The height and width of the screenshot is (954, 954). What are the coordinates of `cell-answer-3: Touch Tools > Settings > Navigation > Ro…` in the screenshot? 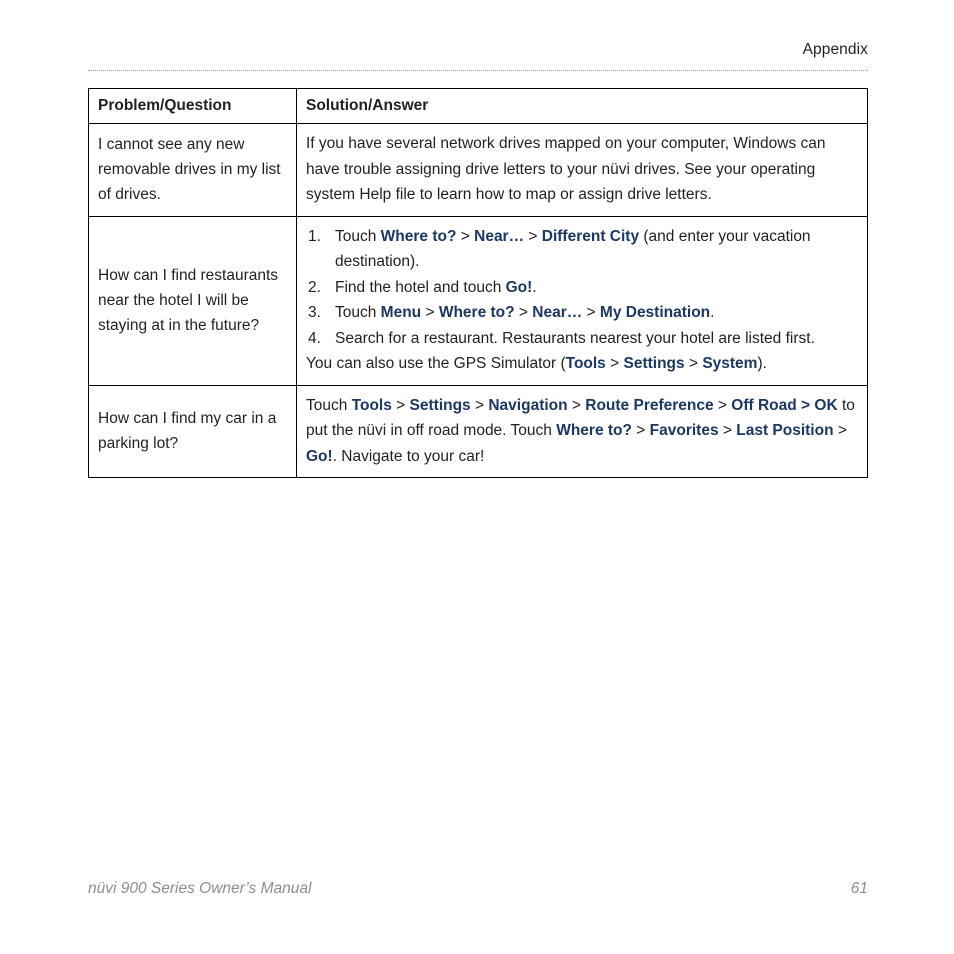 It's located at (582, 431).